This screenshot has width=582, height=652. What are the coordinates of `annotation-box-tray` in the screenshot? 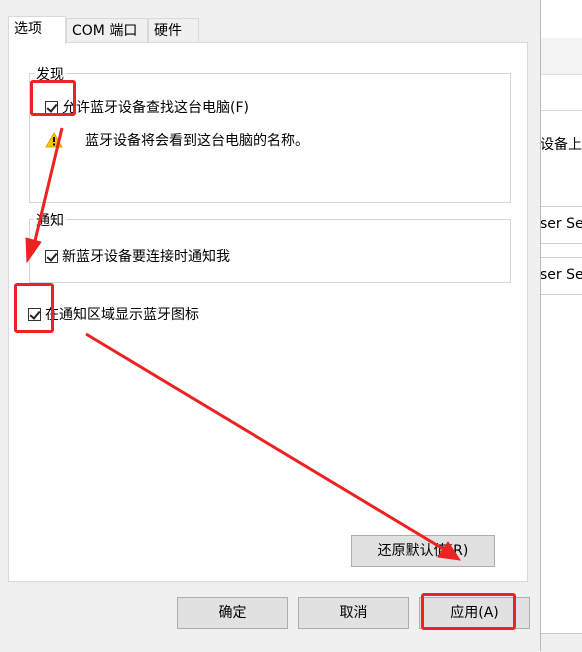 It's located at (34, 308).